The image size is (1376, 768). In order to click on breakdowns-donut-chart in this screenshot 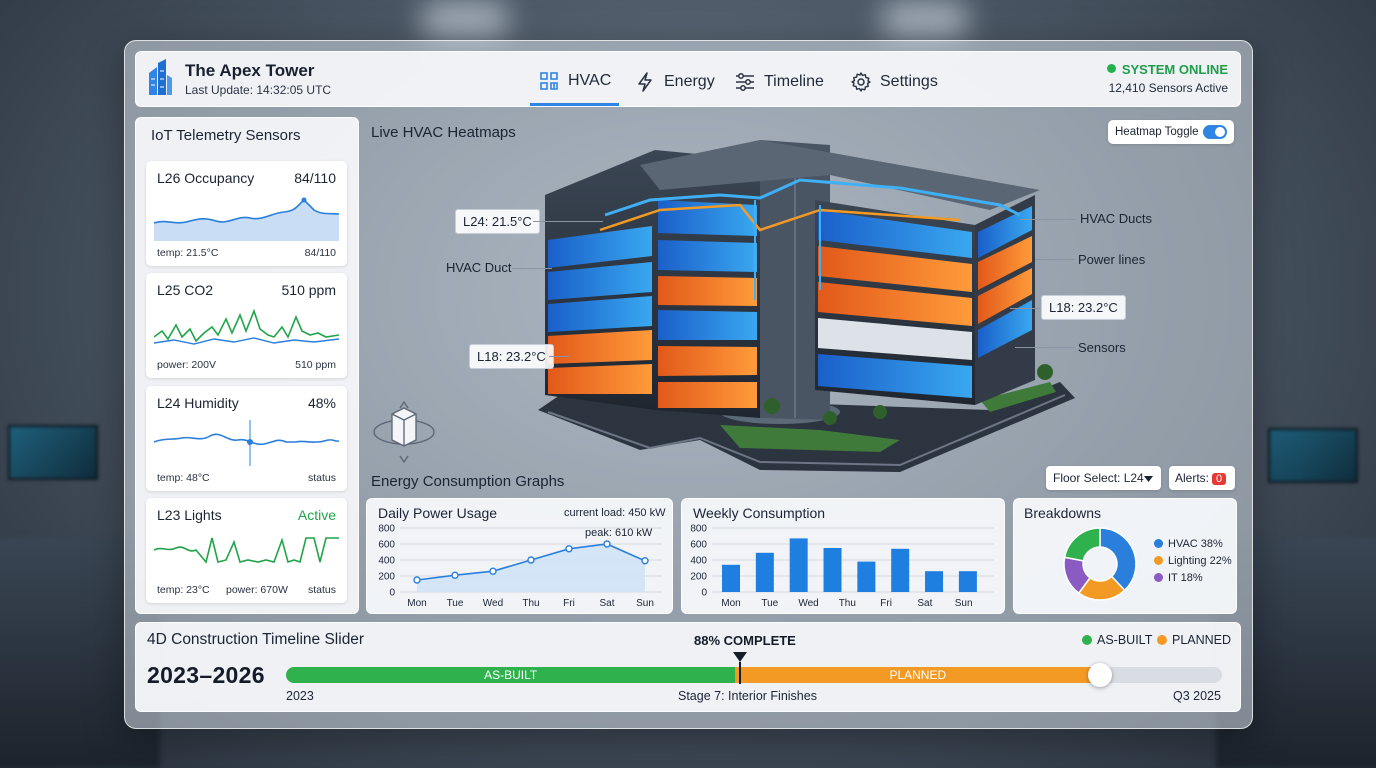, I will do `click(1100, 564)`.